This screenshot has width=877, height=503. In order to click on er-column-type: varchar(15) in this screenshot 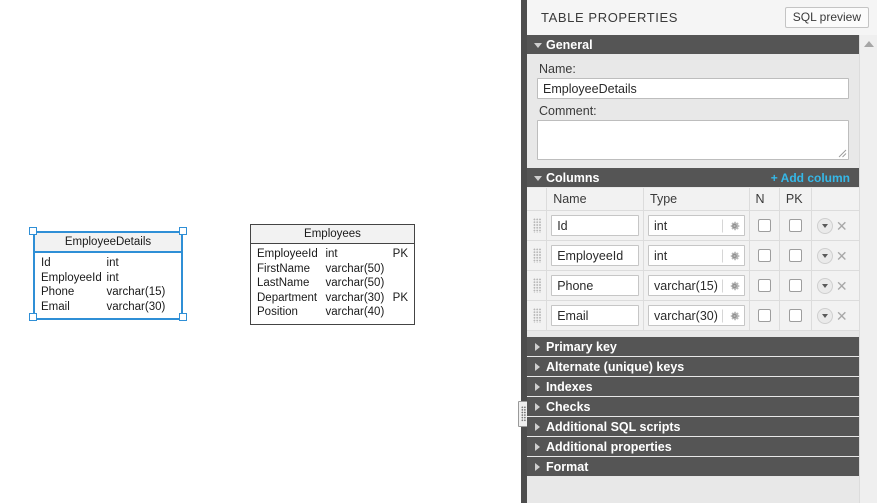, I will do `click(136, 292)`.